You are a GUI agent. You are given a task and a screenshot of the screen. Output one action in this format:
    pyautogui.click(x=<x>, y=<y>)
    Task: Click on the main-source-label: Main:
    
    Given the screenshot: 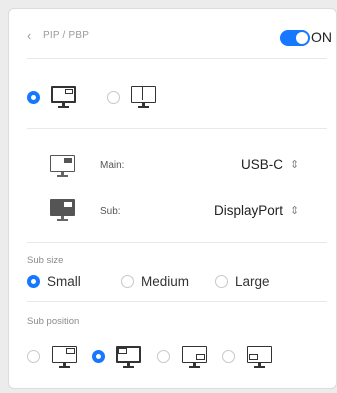 What is the action you would take?
    pyautogui.click(x=112, y=165)
    